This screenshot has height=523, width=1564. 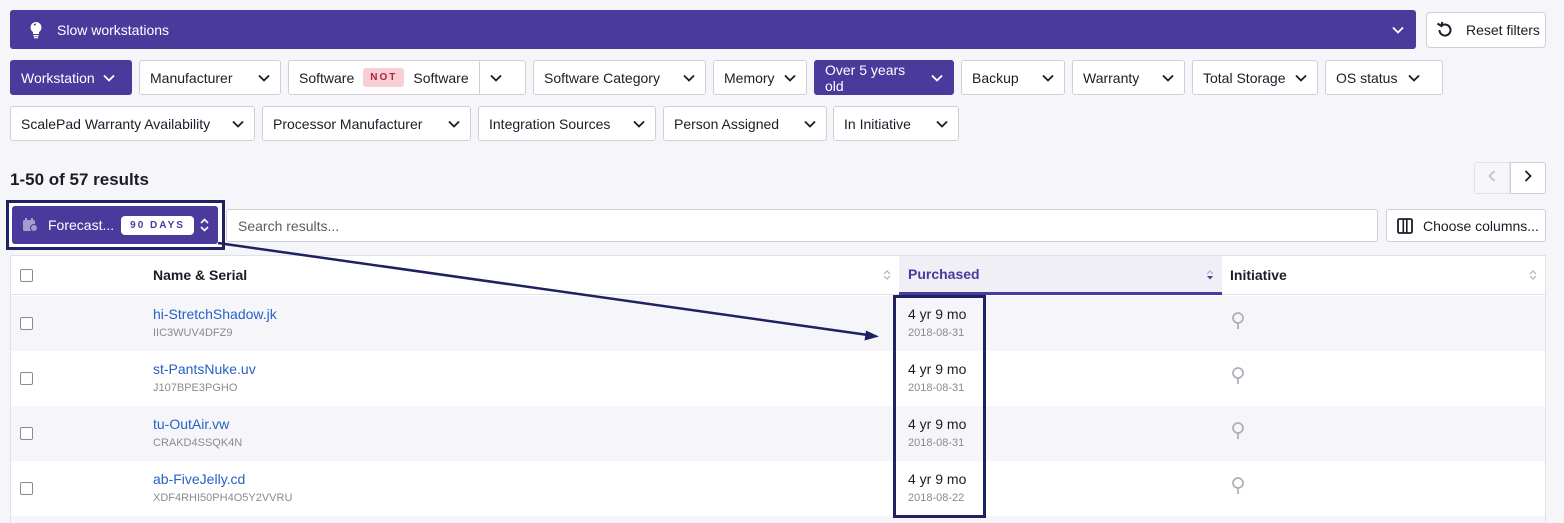 I want to click on filter-memory: Memory, so click(x=760, y=77).